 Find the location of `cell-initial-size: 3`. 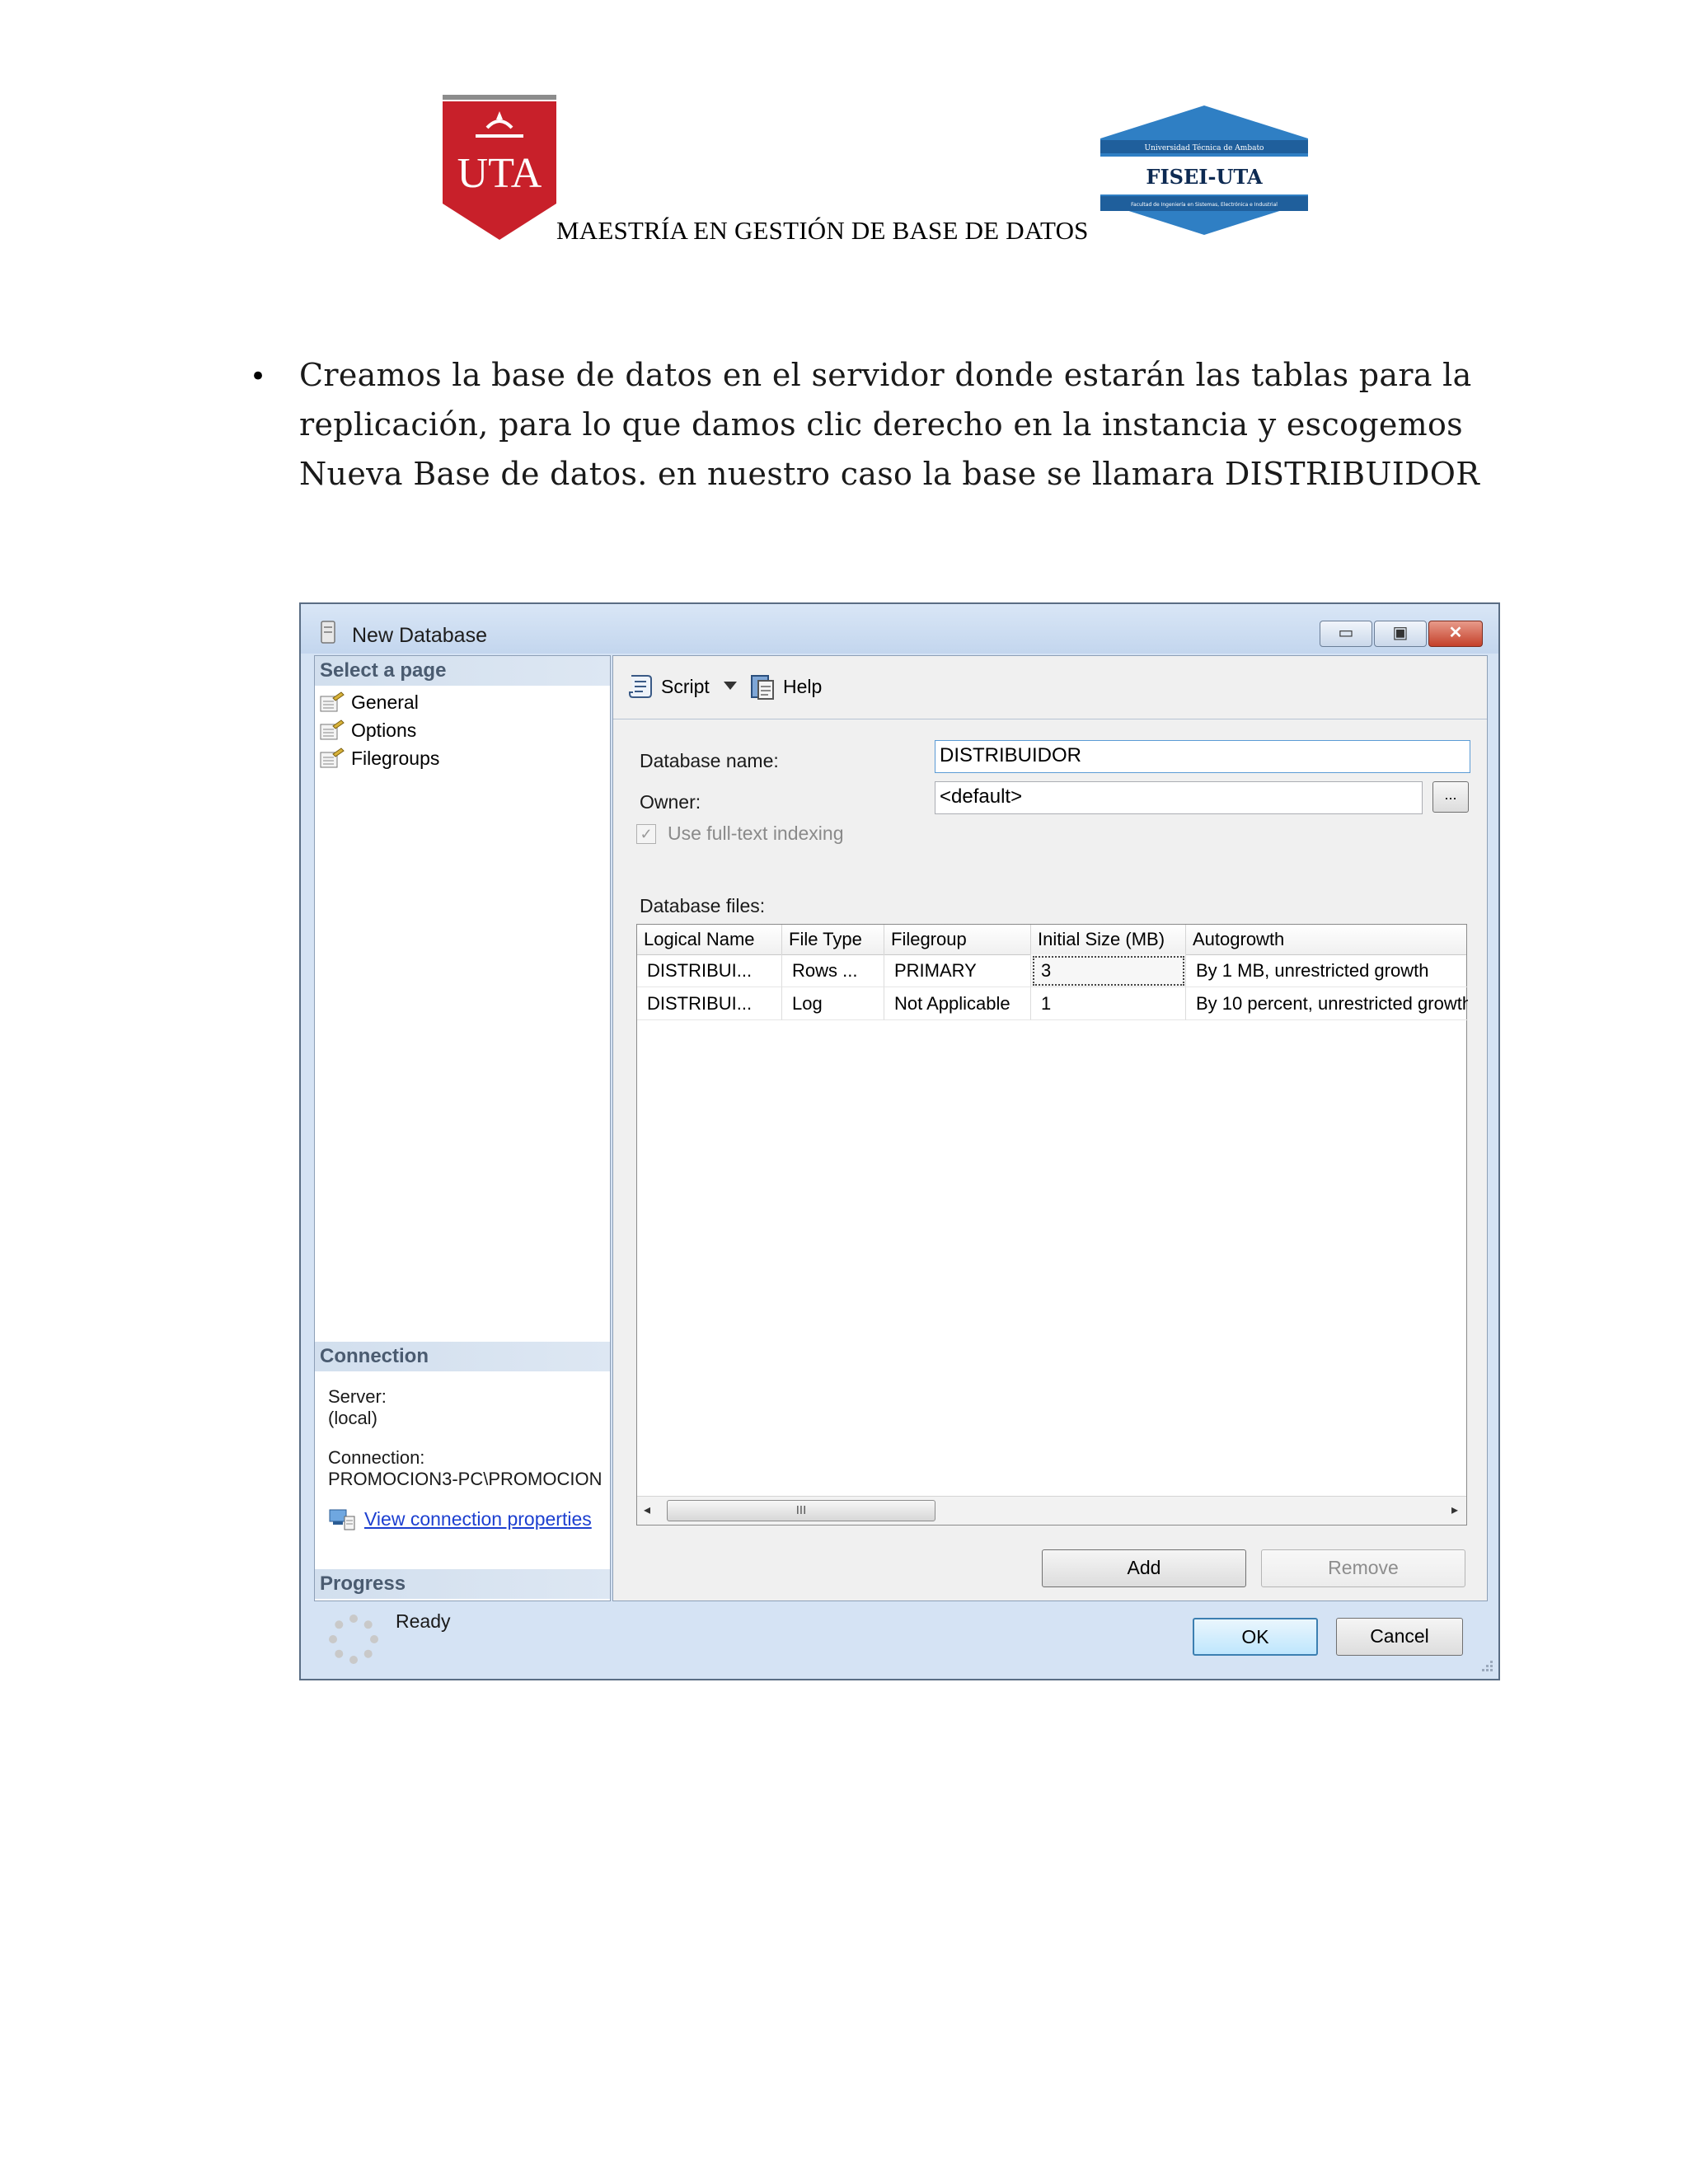

cell-initial-size: 3 is located at coordinates (1109, 970).